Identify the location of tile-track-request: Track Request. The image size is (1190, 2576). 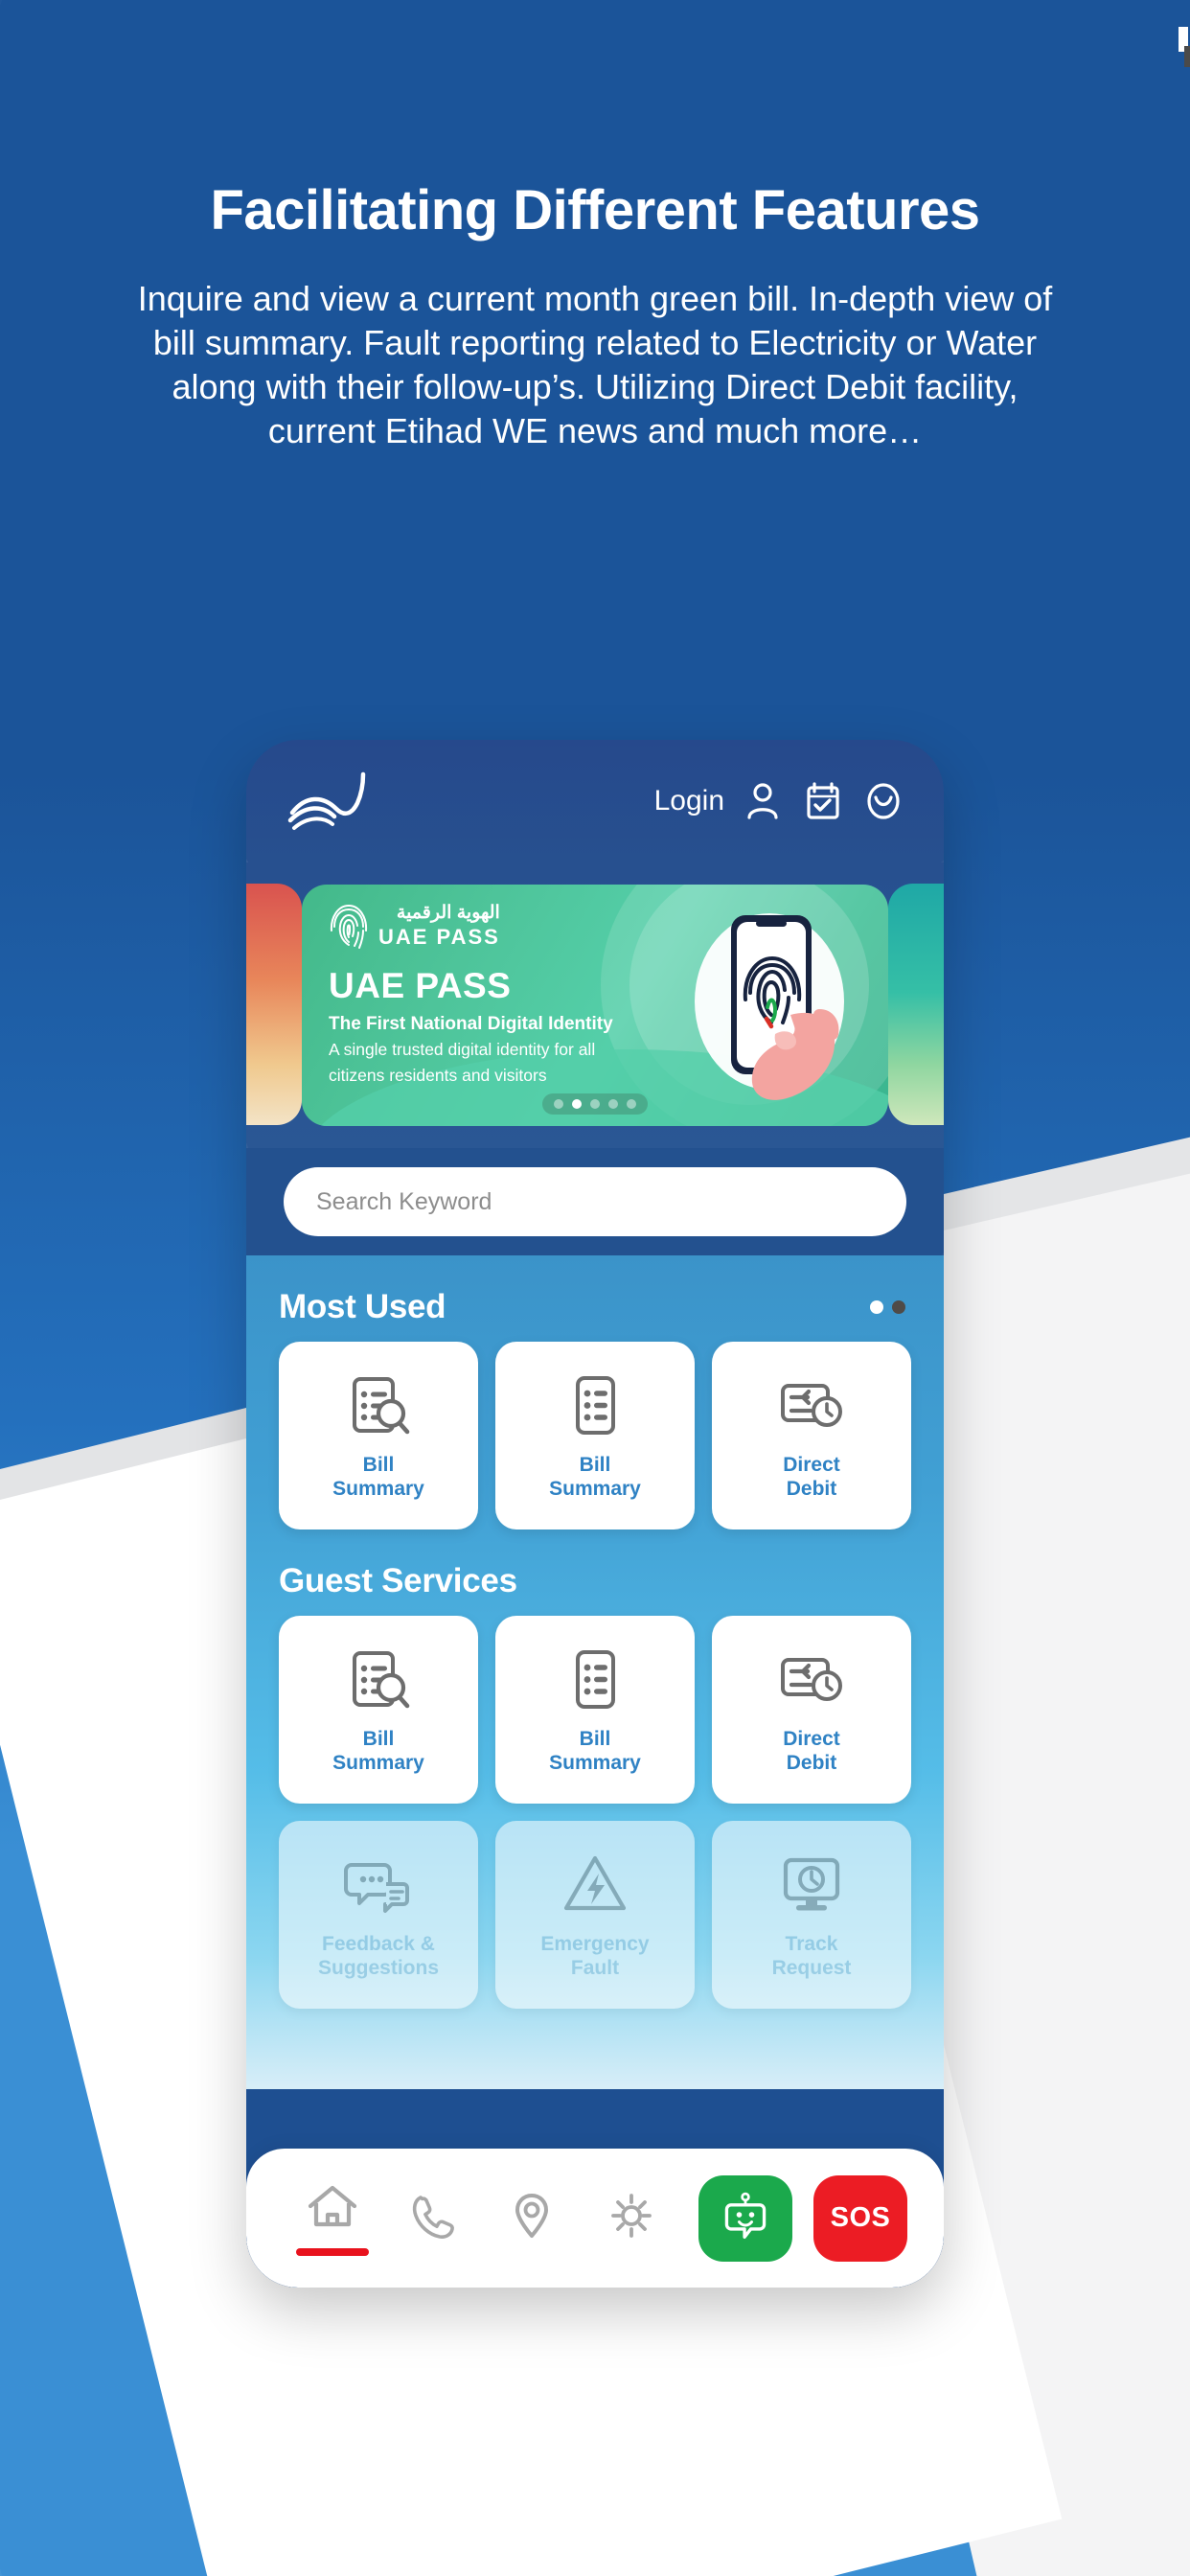
(811, 1915).